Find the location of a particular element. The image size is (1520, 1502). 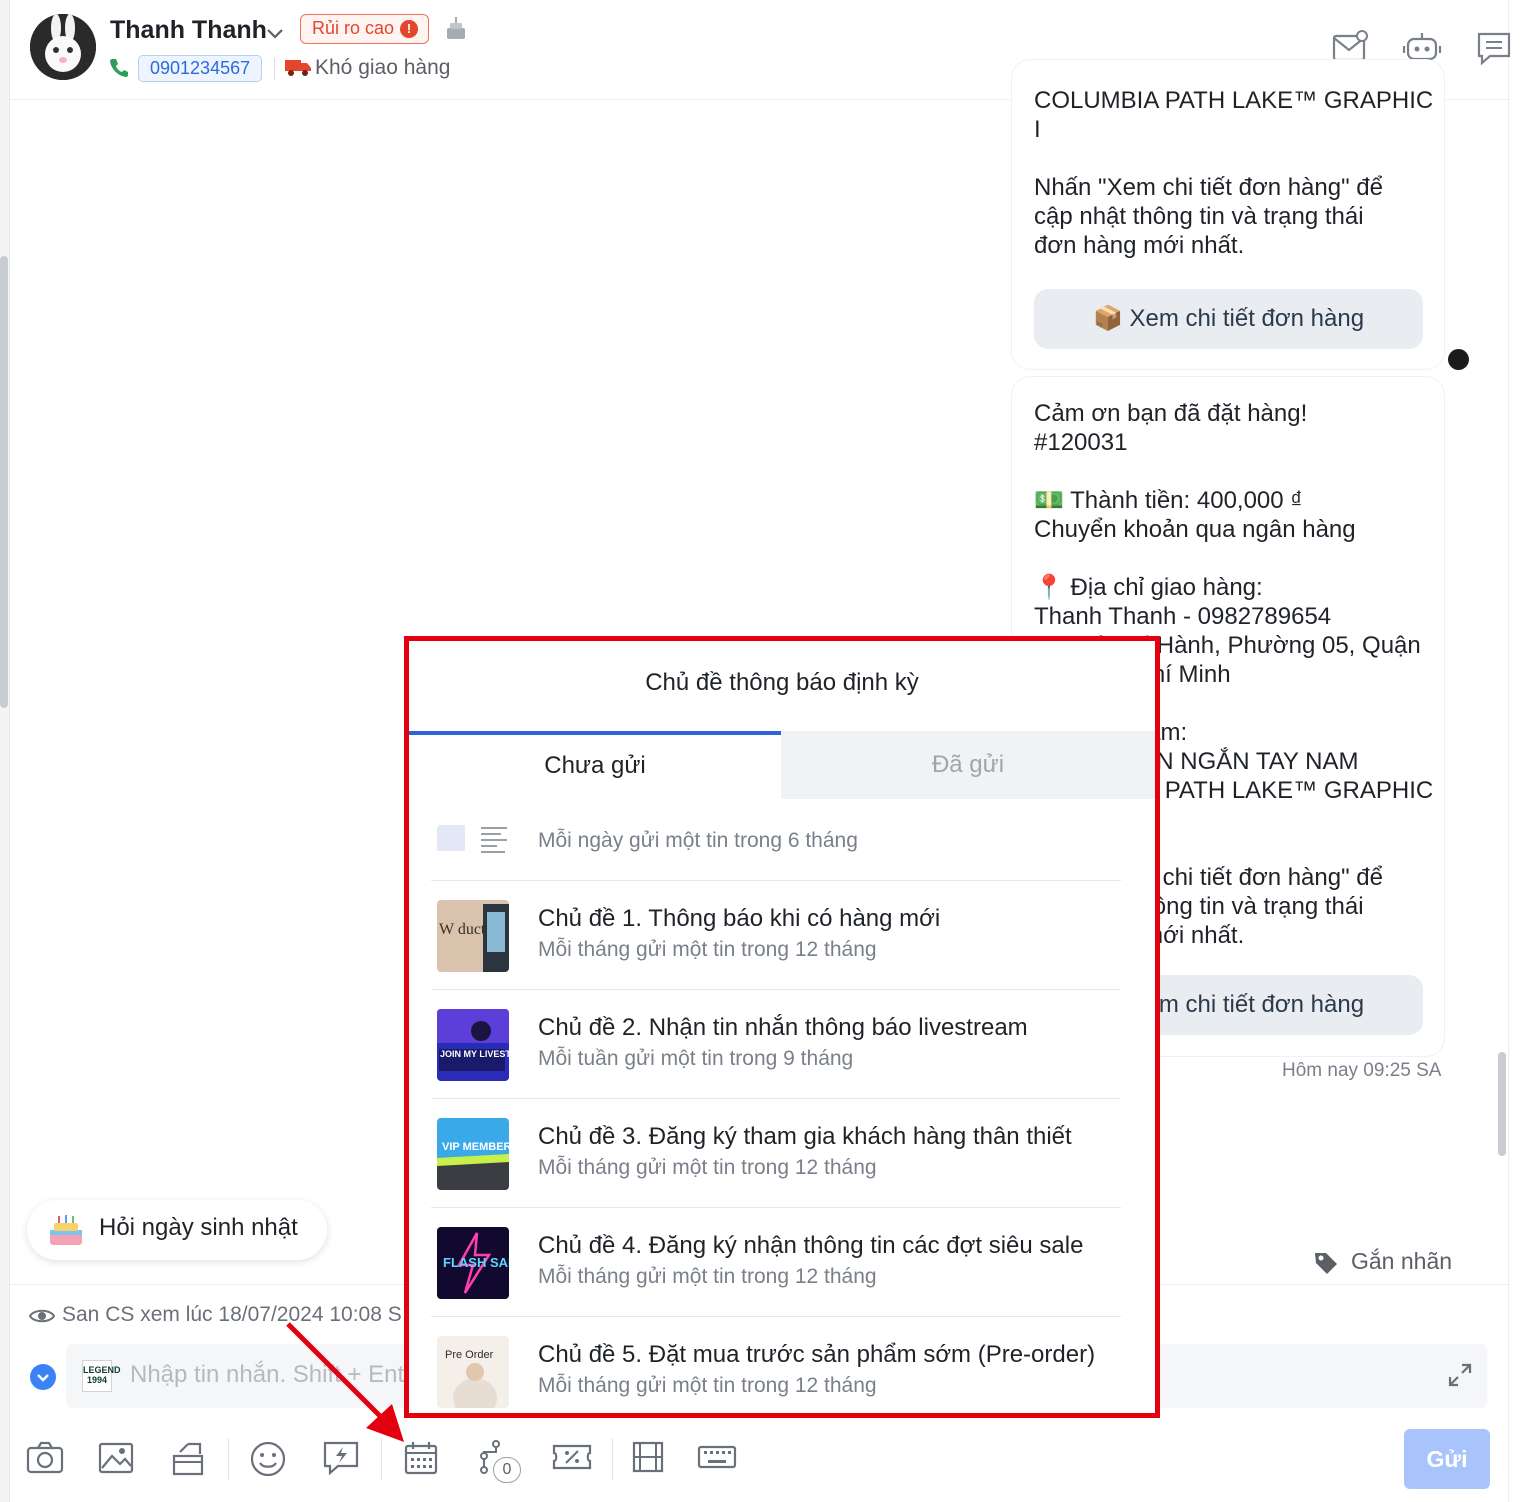

channel-dropdown is located at coordinates (43, 1377).